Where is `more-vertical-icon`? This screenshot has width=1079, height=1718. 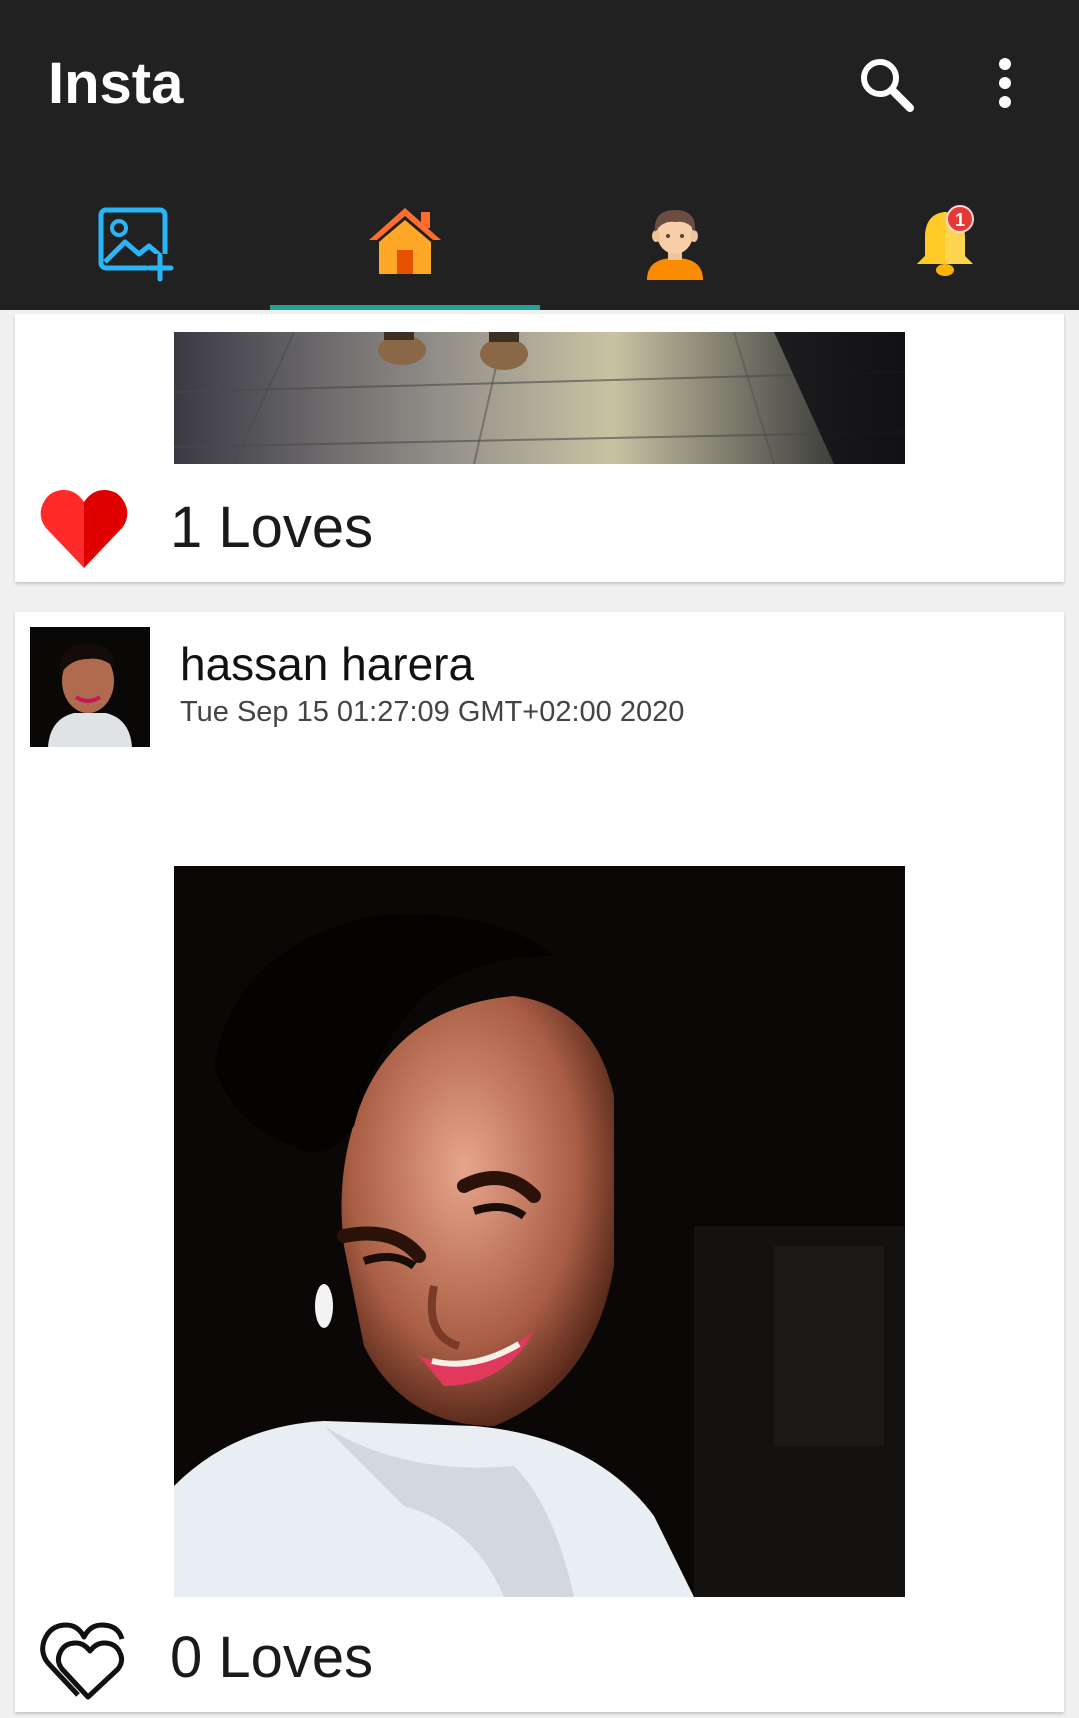 more-vertical-icon is located at coordinates (1005, 83).